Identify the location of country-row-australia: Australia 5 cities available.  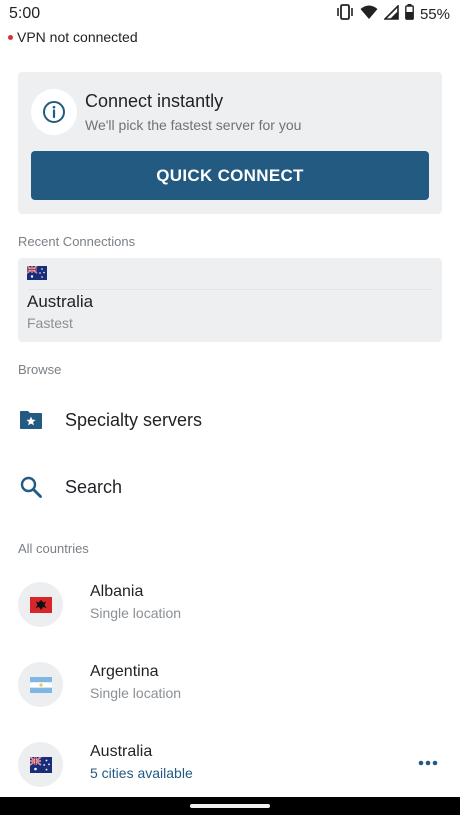
(230, 765).